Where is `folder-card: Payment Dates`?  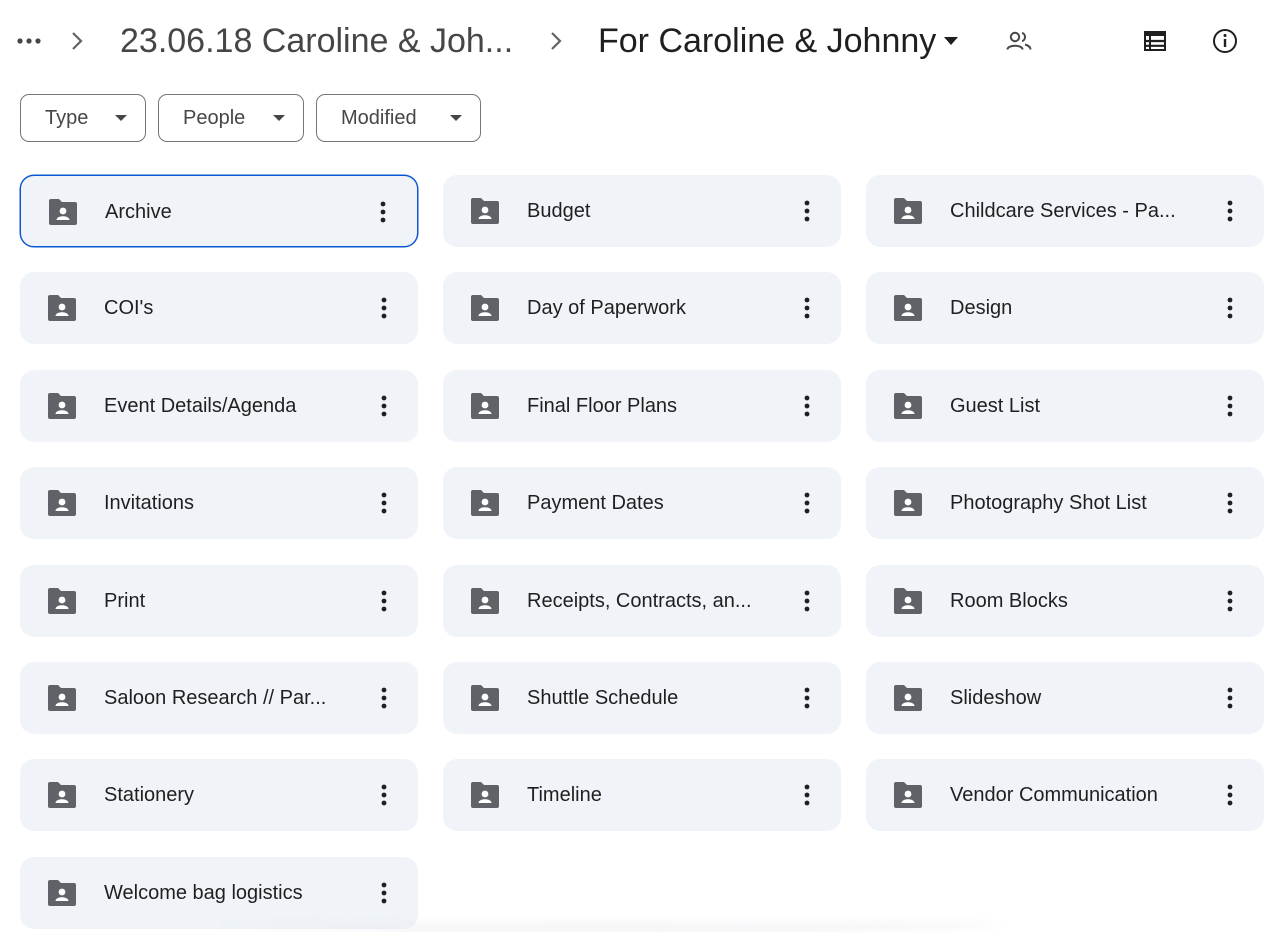 folder-card: Payment Dates is located at coordinates (642, 503).